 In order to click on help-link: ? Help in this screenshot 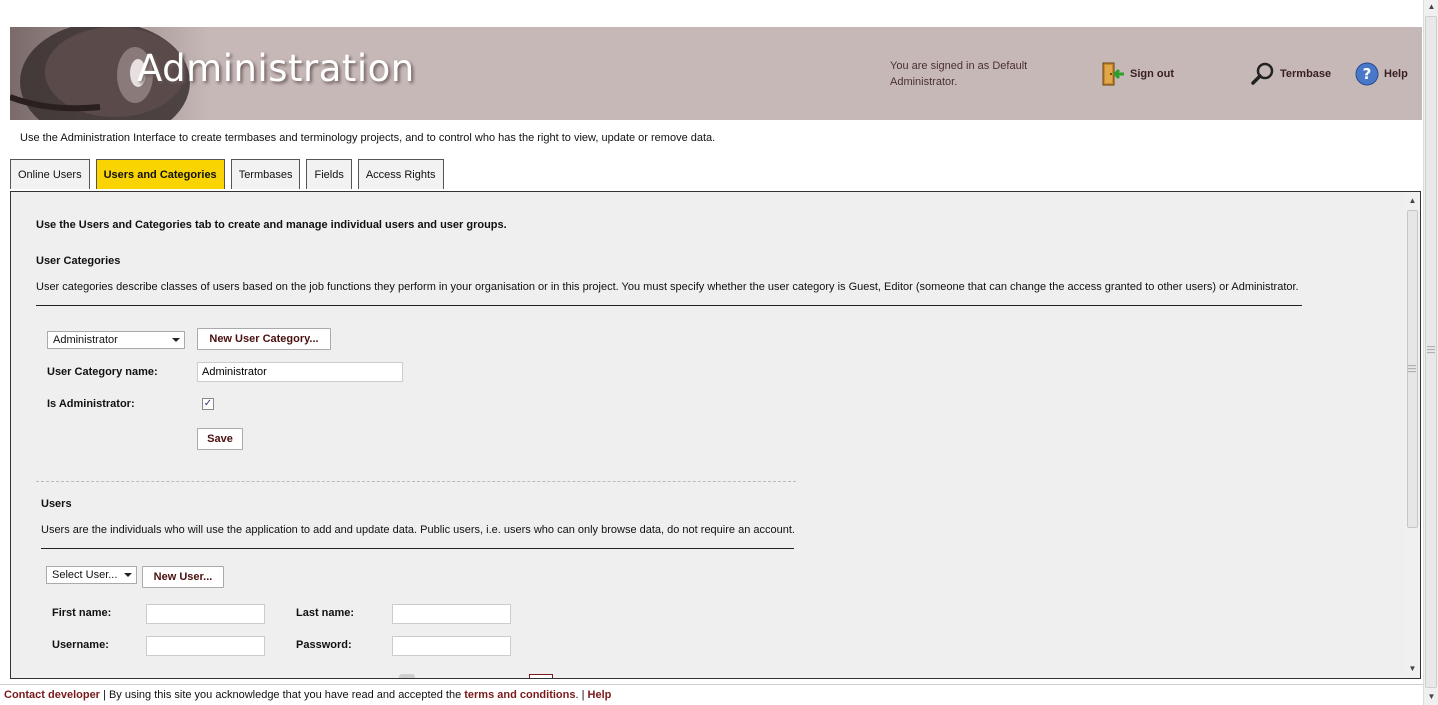, I will do `click(1381, 74)`.